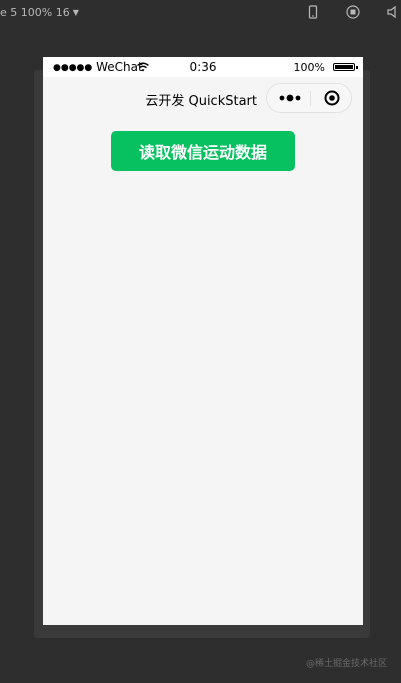  What do you see at coordinates (203, 67) in the screenshot?
I see `status-bar: ●●●●● WeChat 0:36 100%` at bounding box center [203, 67].